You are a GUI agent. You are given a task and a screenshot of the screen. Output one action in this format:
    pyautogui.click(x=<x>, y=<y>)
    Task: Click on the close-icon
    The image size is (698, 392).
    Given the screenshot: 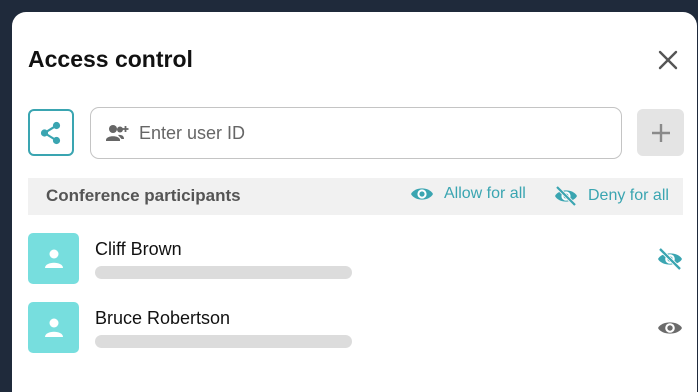 What is the action you would take?
    pyautogui.click(x=668, y=60)
    